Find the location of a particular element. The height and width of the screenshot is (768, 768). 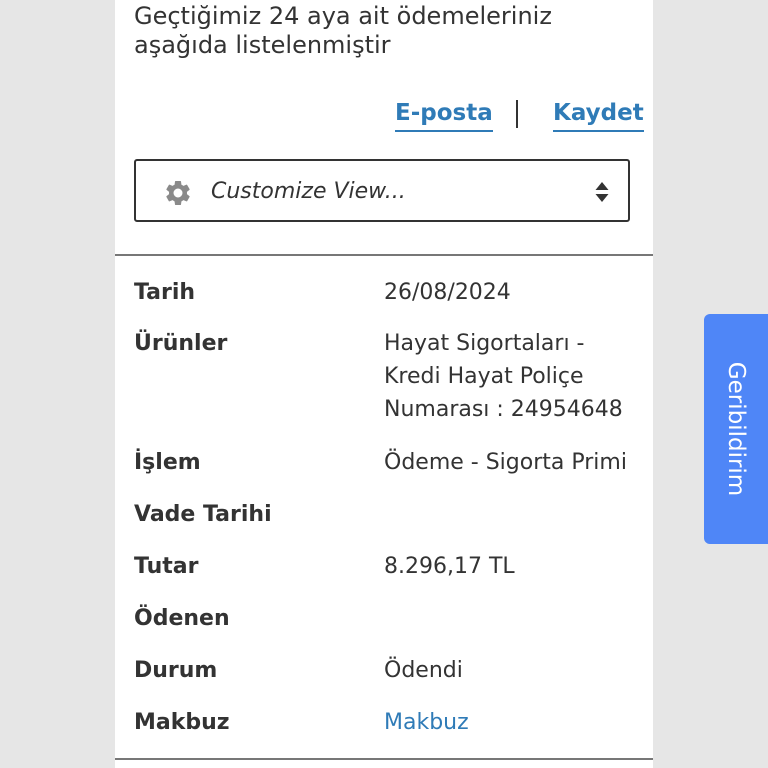

receipt-label: Makbuz is located at coordinates (182, 722).